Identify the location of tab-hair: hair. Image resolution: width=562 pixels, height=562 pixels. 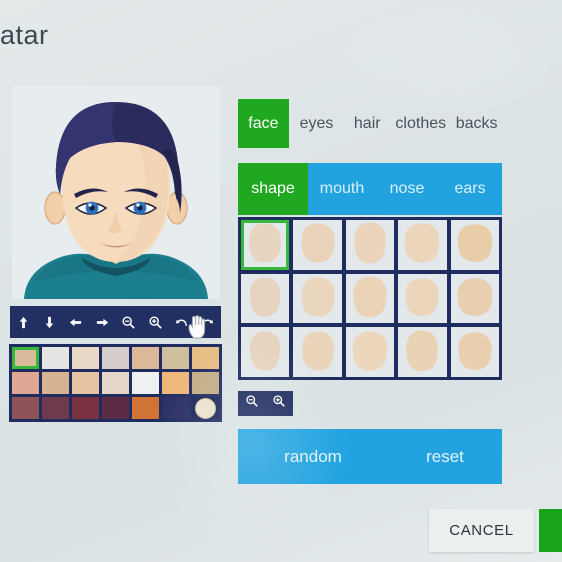
(367, 123).